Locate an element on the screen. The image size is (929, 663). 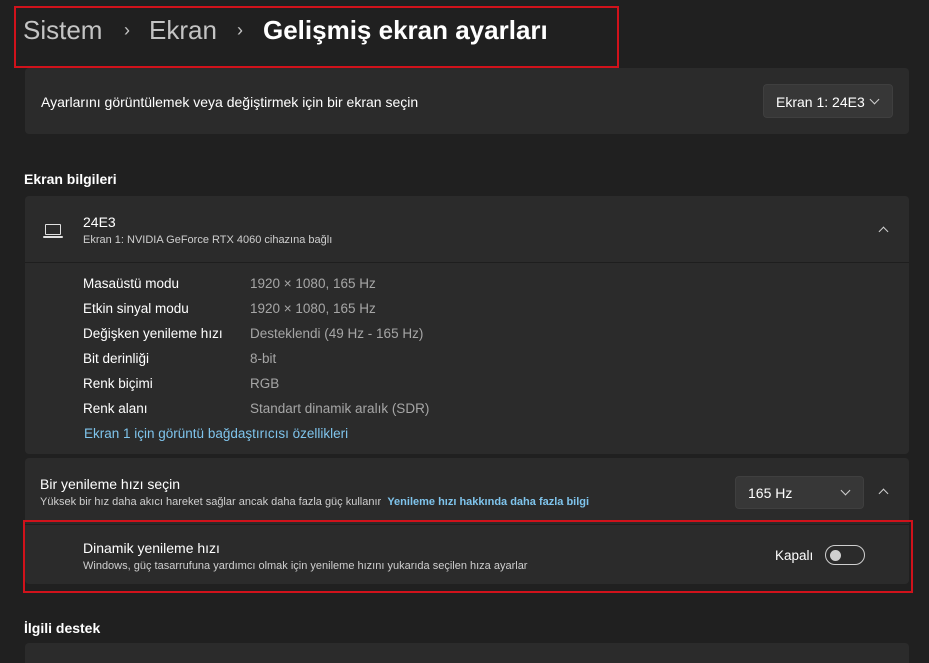
dynamic-refresh-state-label: Kapalı is located at coordinates (794, 555).